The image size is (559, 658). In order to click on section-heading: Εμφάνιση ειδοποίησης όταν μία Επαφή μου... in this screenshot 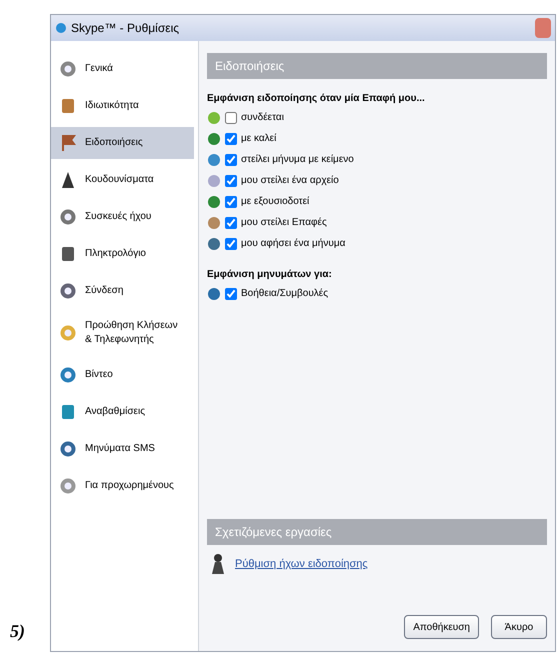, I will do `click(316, 99)`.